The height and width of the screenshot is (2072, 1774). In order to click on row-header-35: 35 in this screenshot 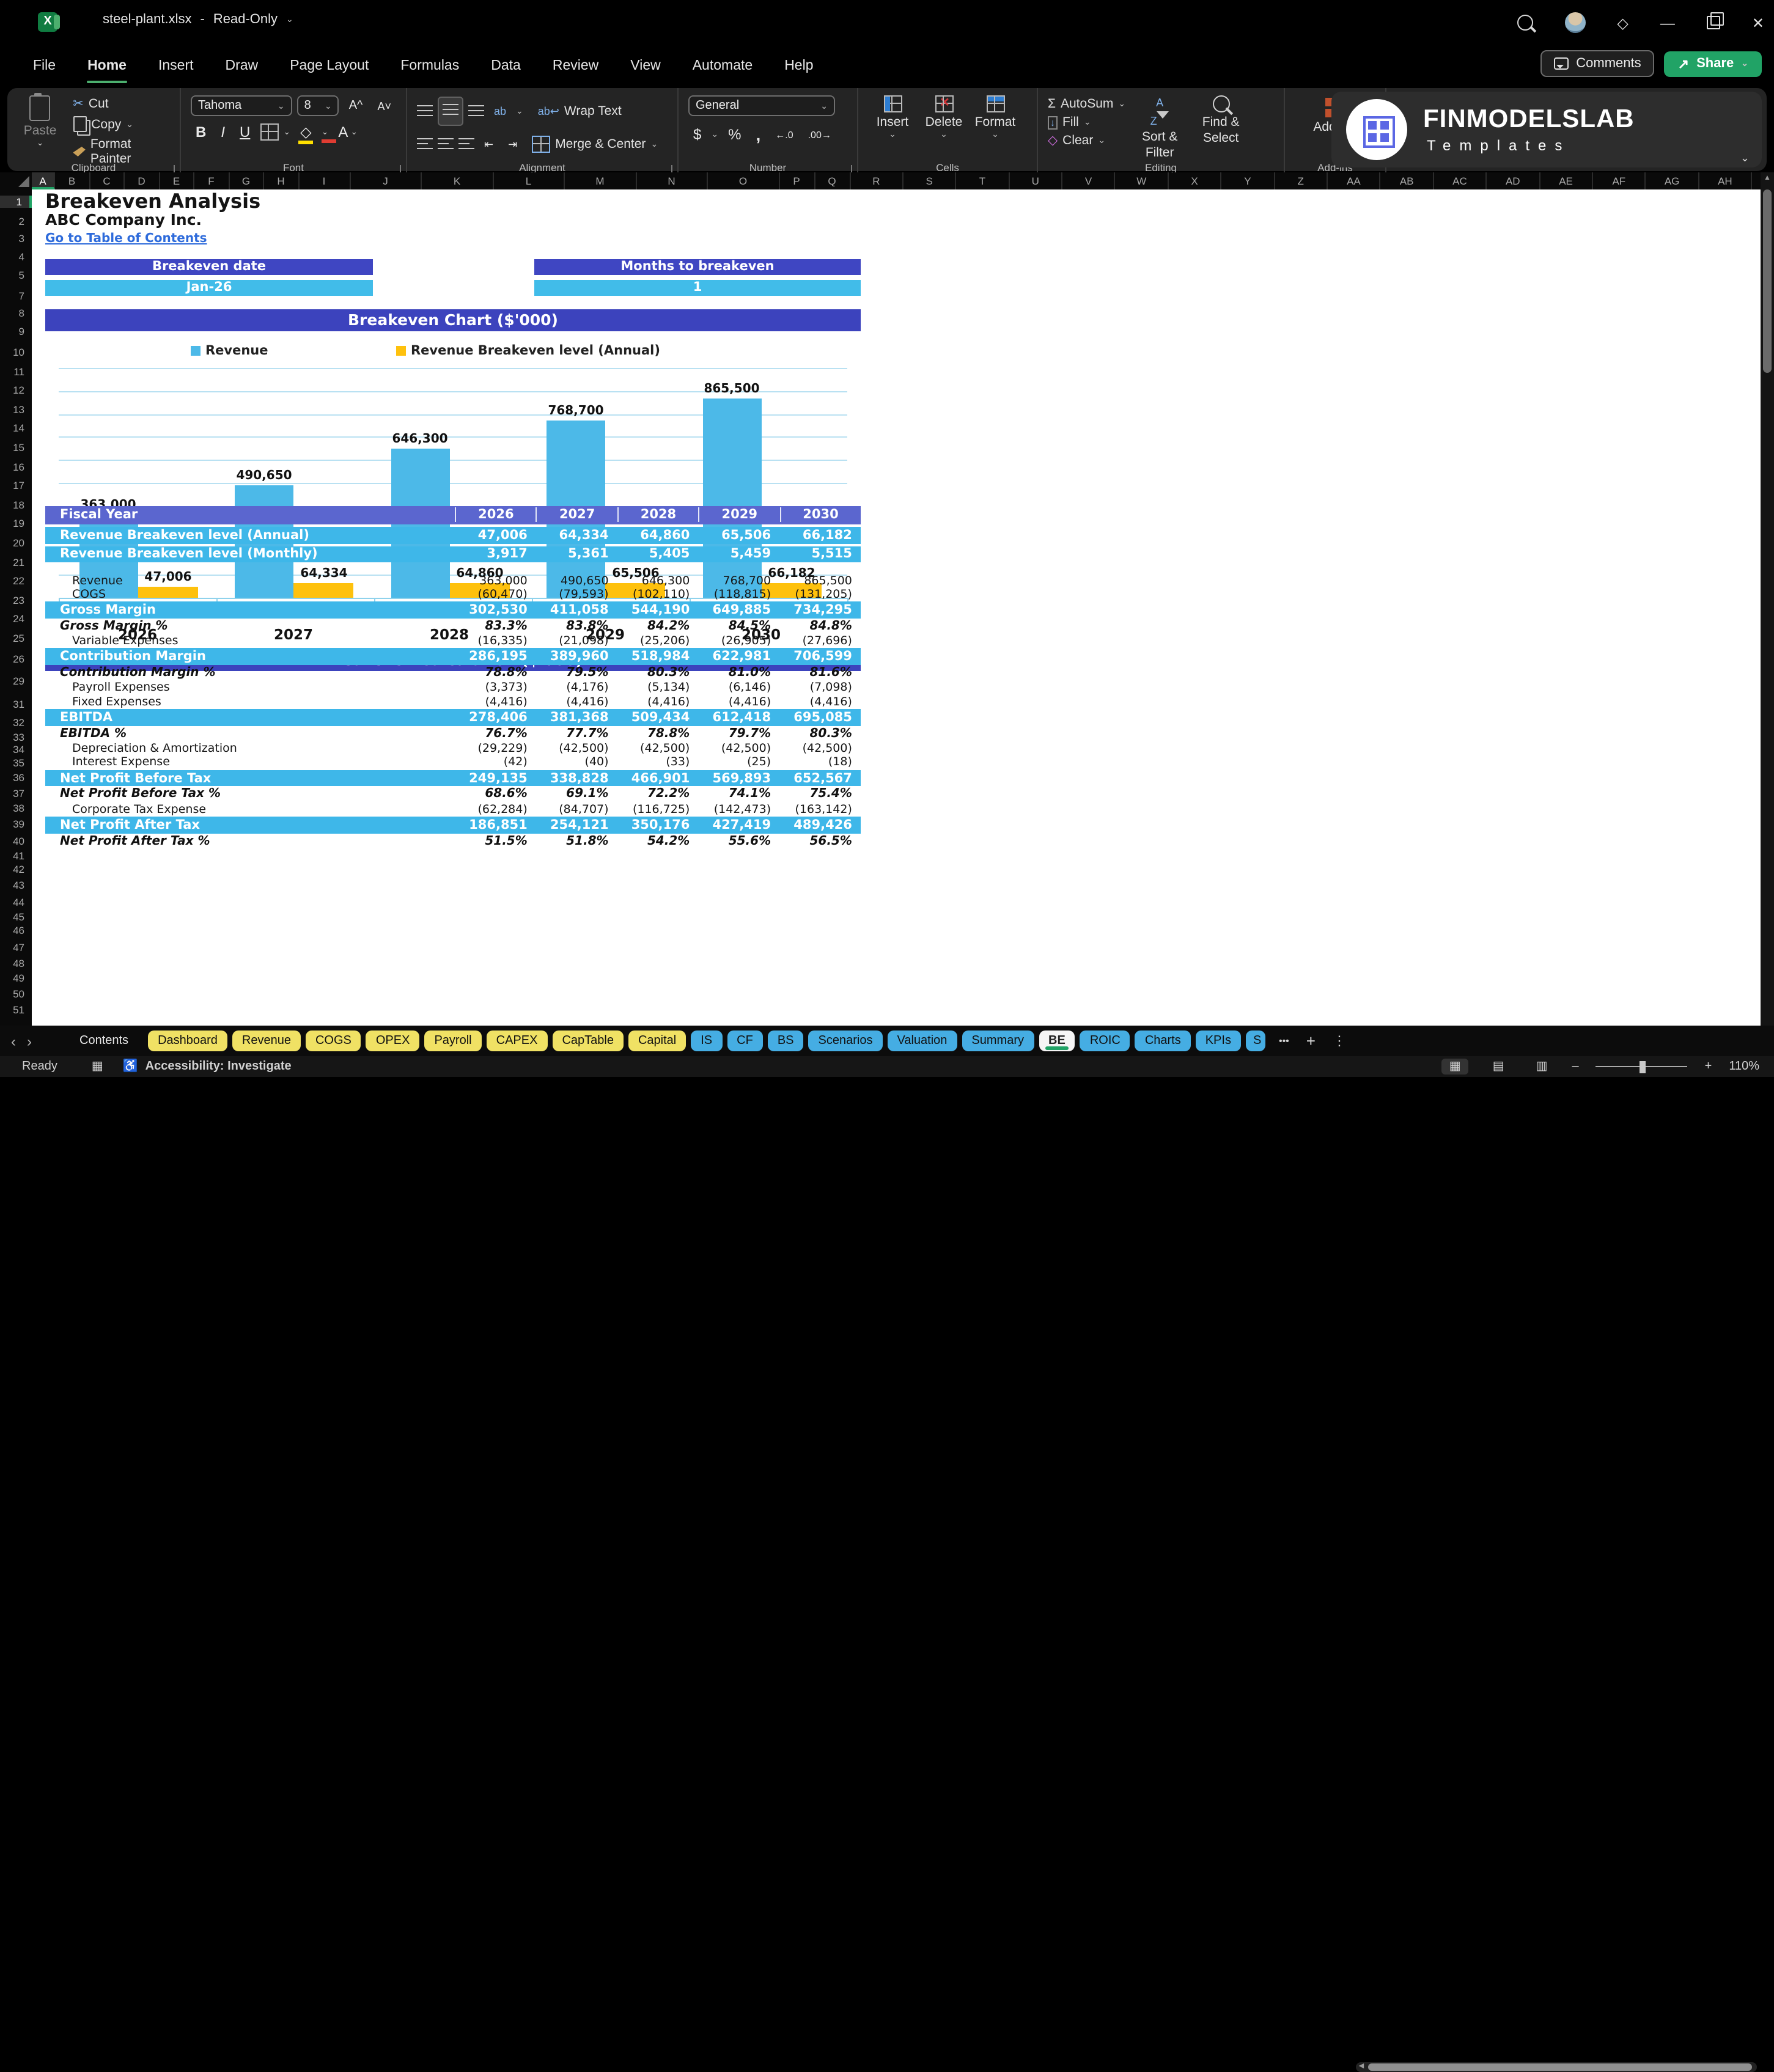, I will do `click(16, 763)`.